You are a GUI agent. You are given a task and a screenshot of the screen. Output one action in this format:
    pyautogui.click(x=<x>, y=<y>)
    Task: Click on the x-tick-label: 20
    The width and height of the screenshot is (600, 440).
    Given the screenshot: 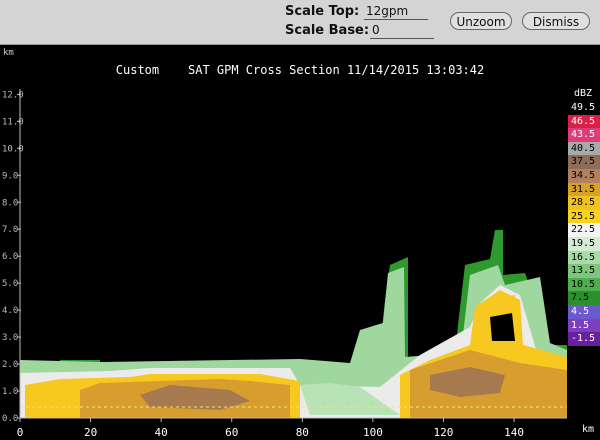 What is the action you would take?
    pyautogui.click(x=90, y=432)
    